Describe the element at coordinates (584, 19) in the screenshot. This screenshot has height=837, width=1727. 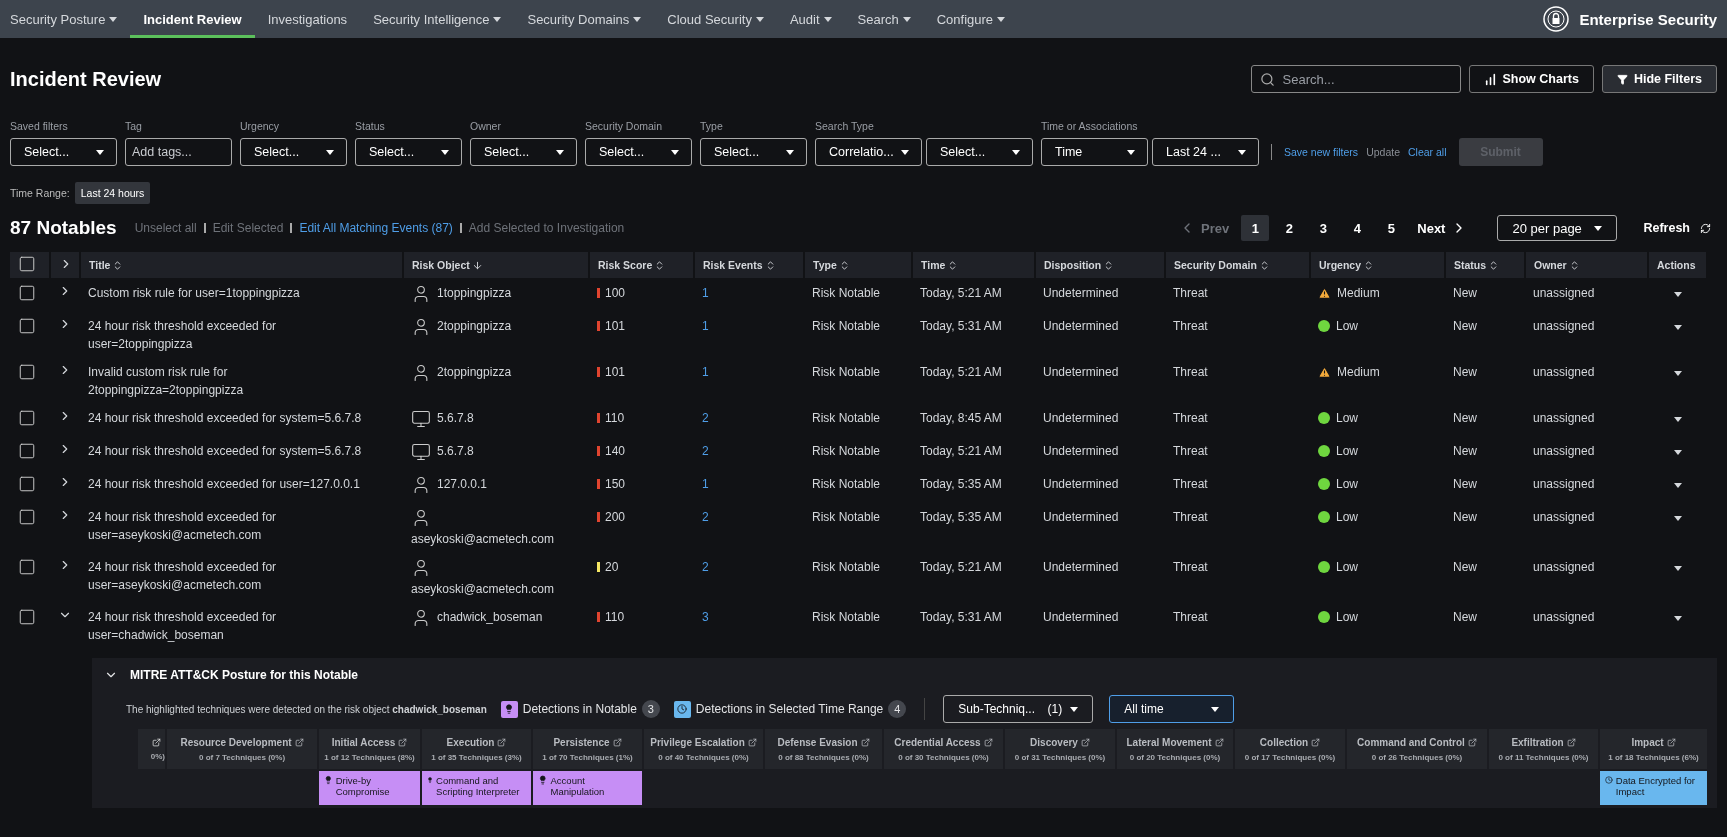
I see `nav-item: Security Domains` at that location.